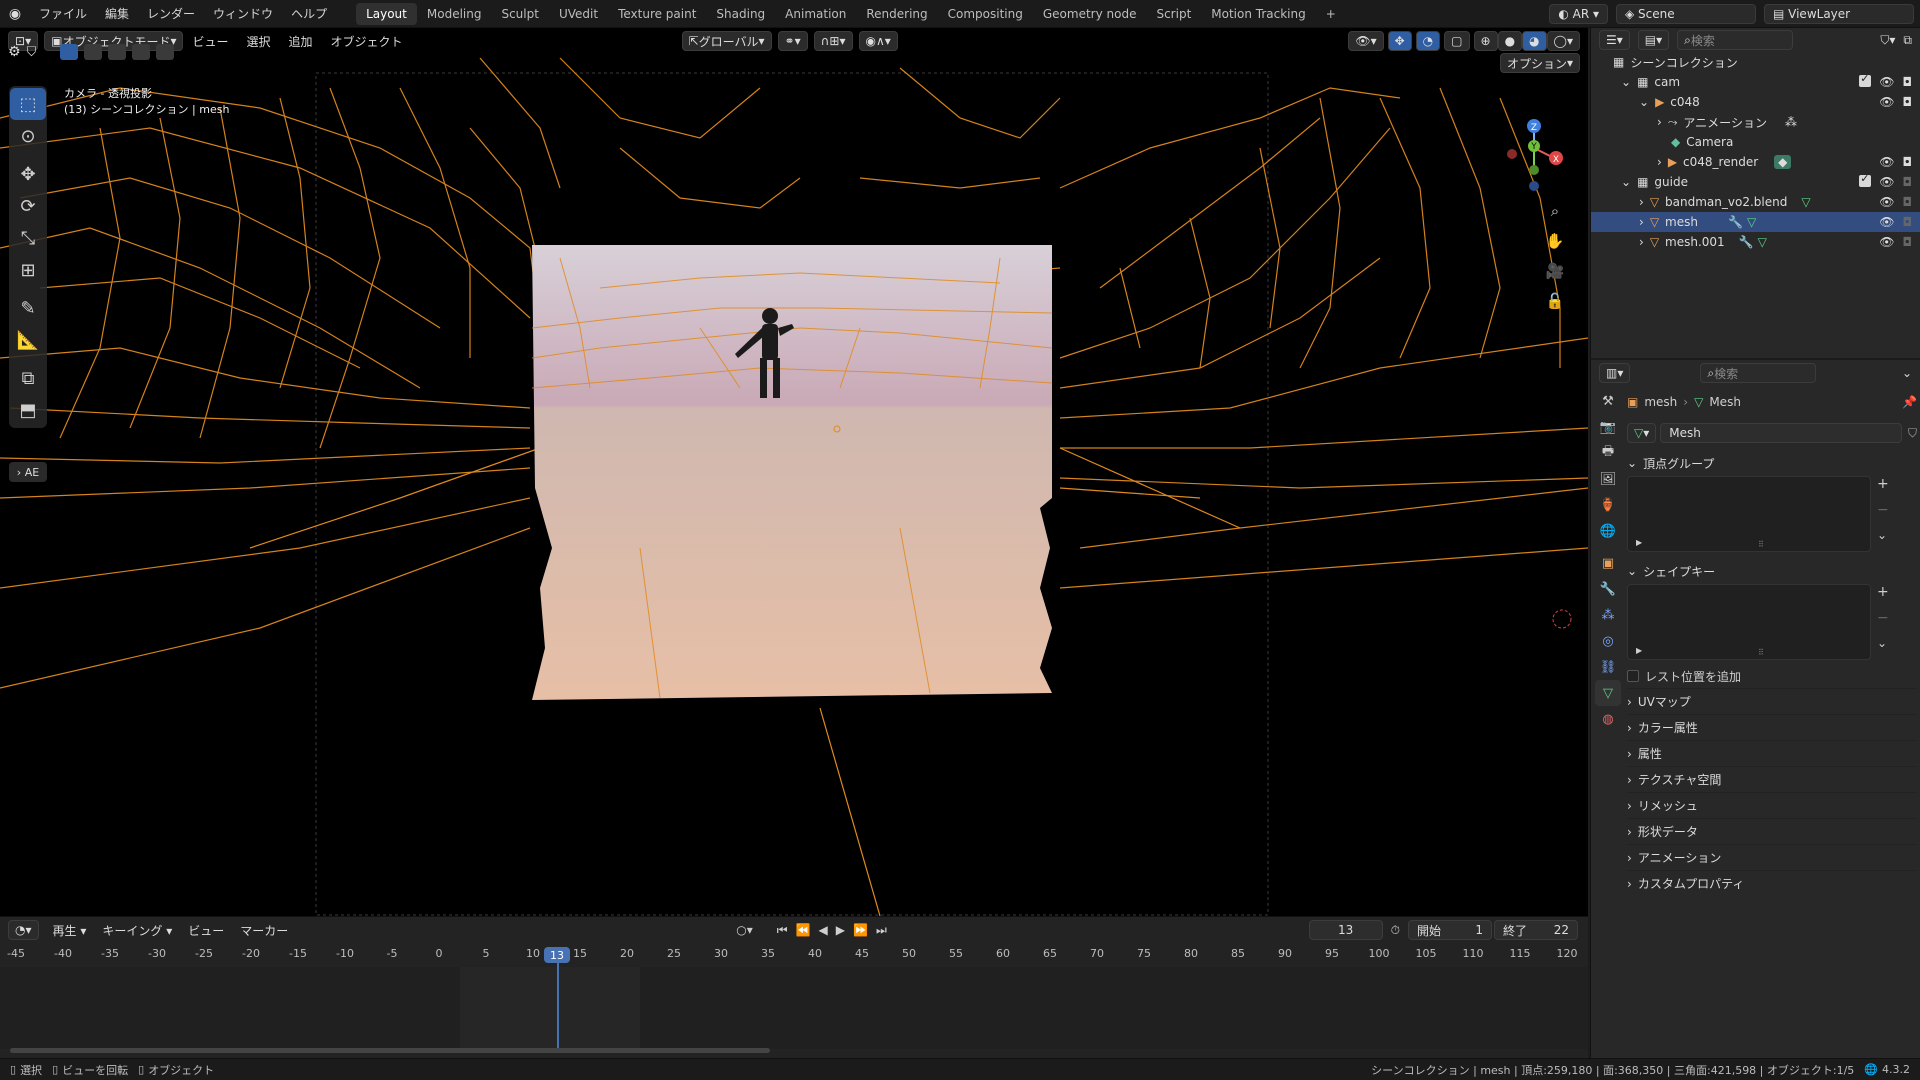 The height and width of the screenshot is (1080, 1920). Describe the element at coordinates (1563, 41) in the screenshot. I see `shading-rendered-button: ◯ ▾` at that location.